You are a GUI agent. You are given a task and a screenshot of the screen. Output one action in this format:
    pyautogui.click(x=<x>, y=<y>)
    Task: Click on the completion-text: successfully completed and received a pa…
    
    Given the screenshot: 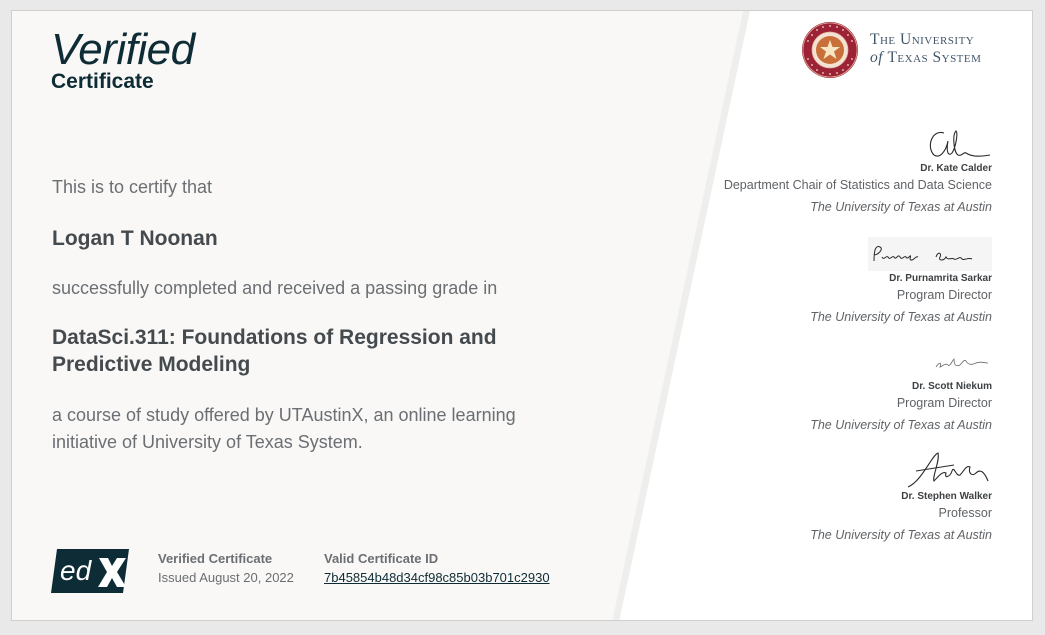 What is the action you would take?
    pyautogui.click(x=275, y=288)
    